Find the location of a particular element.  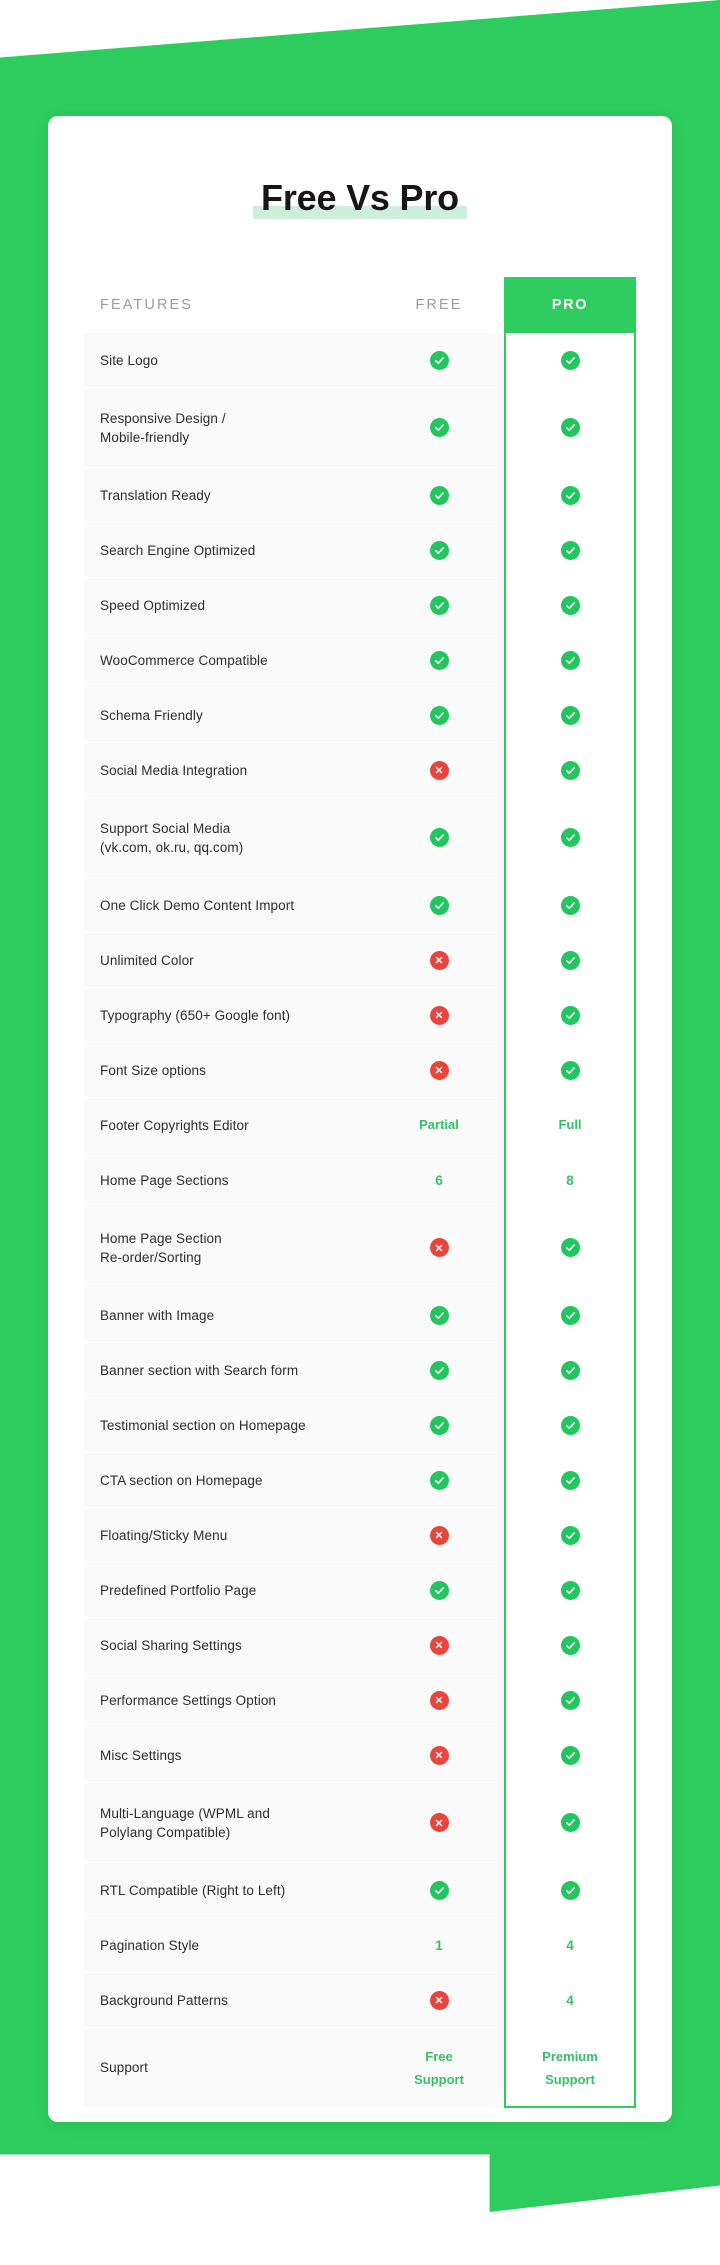

column-header-features: FEATURES is located at coordinates (147, 305).